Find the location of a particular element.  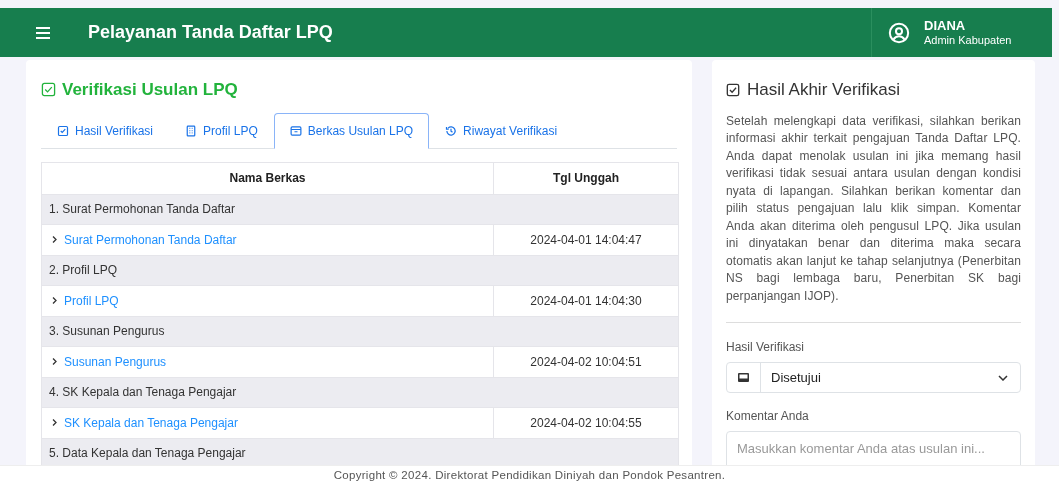

user-icon is located at coordinates (899, 32).